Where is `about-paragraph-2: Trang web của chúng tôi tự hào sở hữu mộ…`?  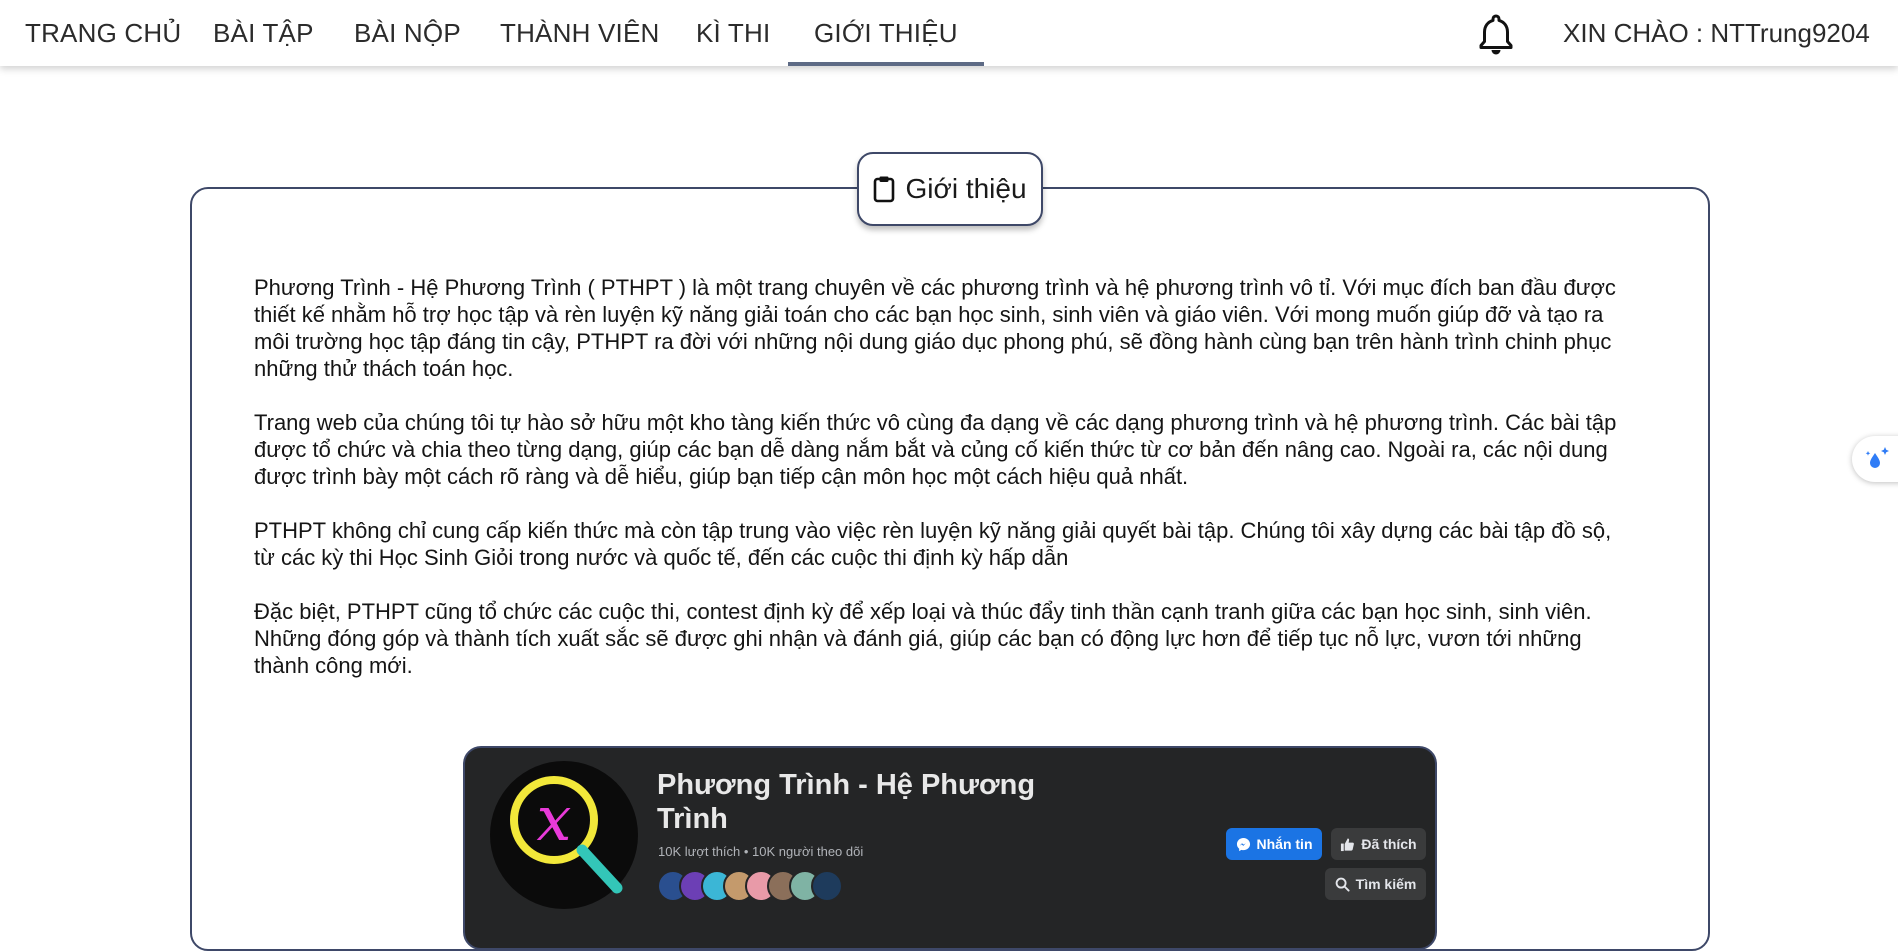 about-paragraph-2: Trang web của chúng tôi tự hào sở hữu mộ… is located at coordinates (935, 449).